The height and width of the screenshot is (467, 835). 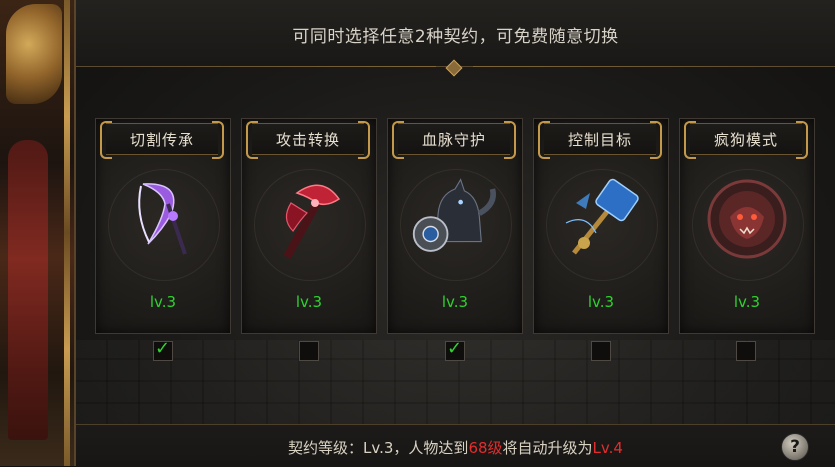 I want to click on card-title-frame: 血脉守护, so click(x=454, y=140).